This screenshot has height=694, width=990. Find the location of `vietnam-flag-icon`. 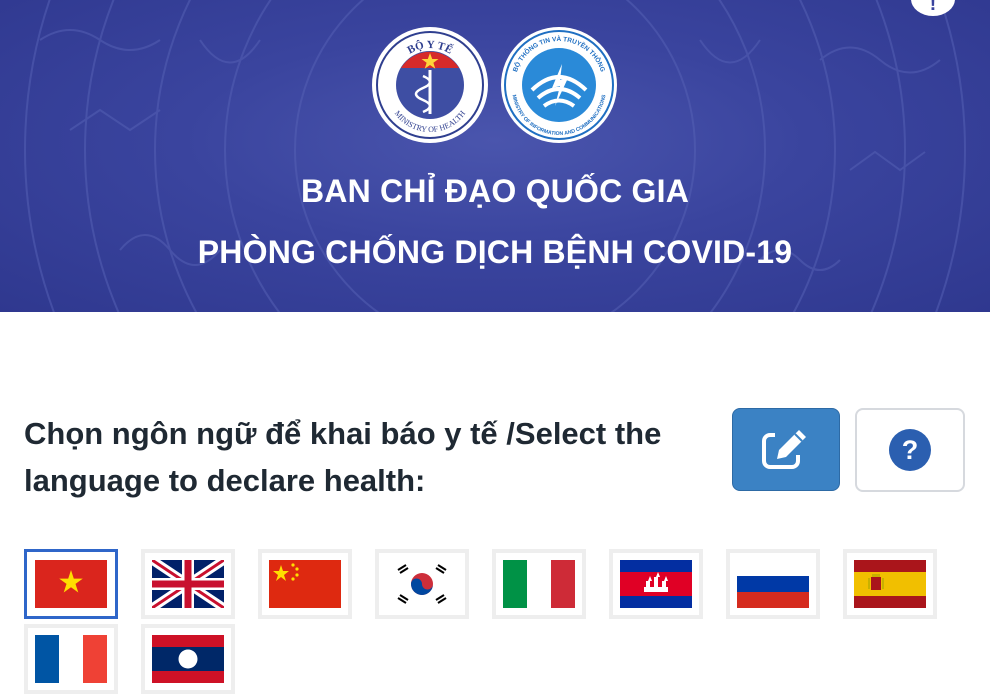

vietnam-flag-icon is located at coordinates (71, 584).